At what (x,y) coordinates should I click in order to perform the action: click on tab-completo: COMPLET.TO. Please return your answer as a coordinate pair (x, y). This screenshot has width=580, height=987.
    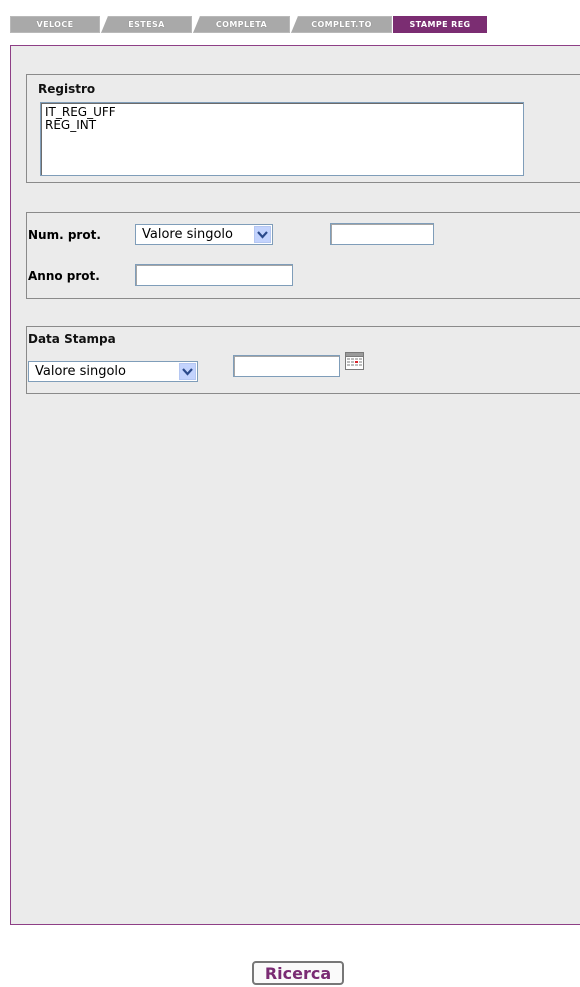
    Looking at the image, I should click on (341, 24).